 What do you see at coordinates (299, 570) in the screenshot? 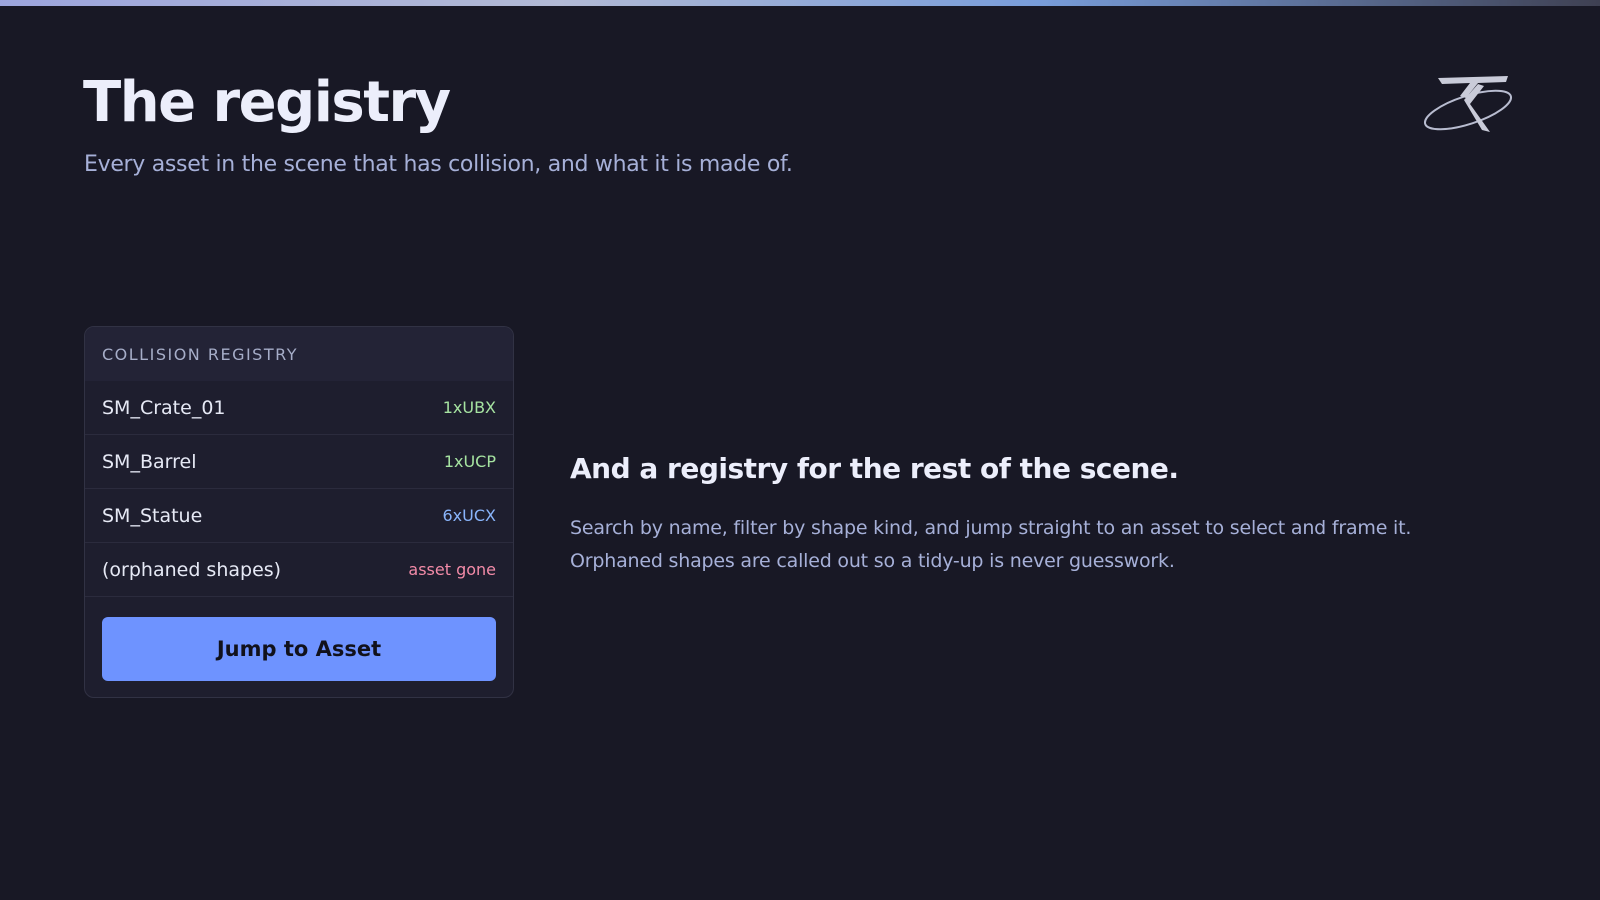
I see `registry-row: (orphaned shapes) asset gone` at bounding box center [299, 570].